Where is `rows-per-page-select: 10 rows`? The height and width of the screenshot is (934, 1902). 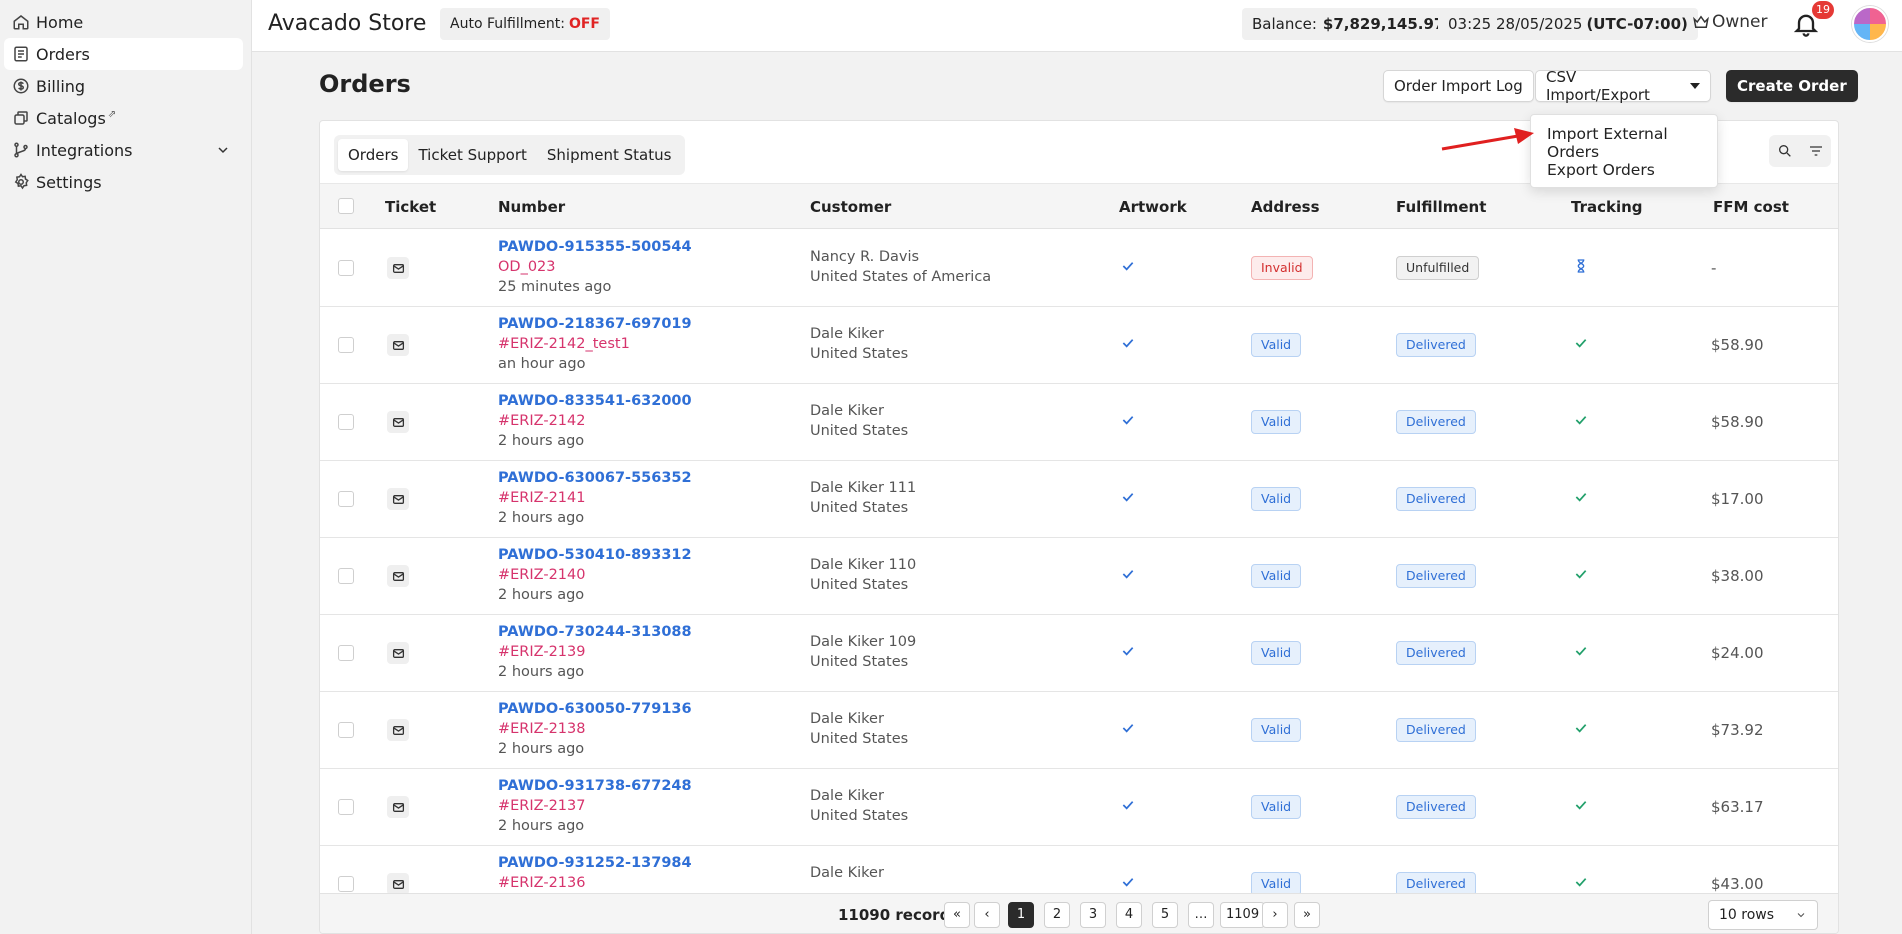 rows-per-page-select: 10 rows is located at coordinates (1763, 915).